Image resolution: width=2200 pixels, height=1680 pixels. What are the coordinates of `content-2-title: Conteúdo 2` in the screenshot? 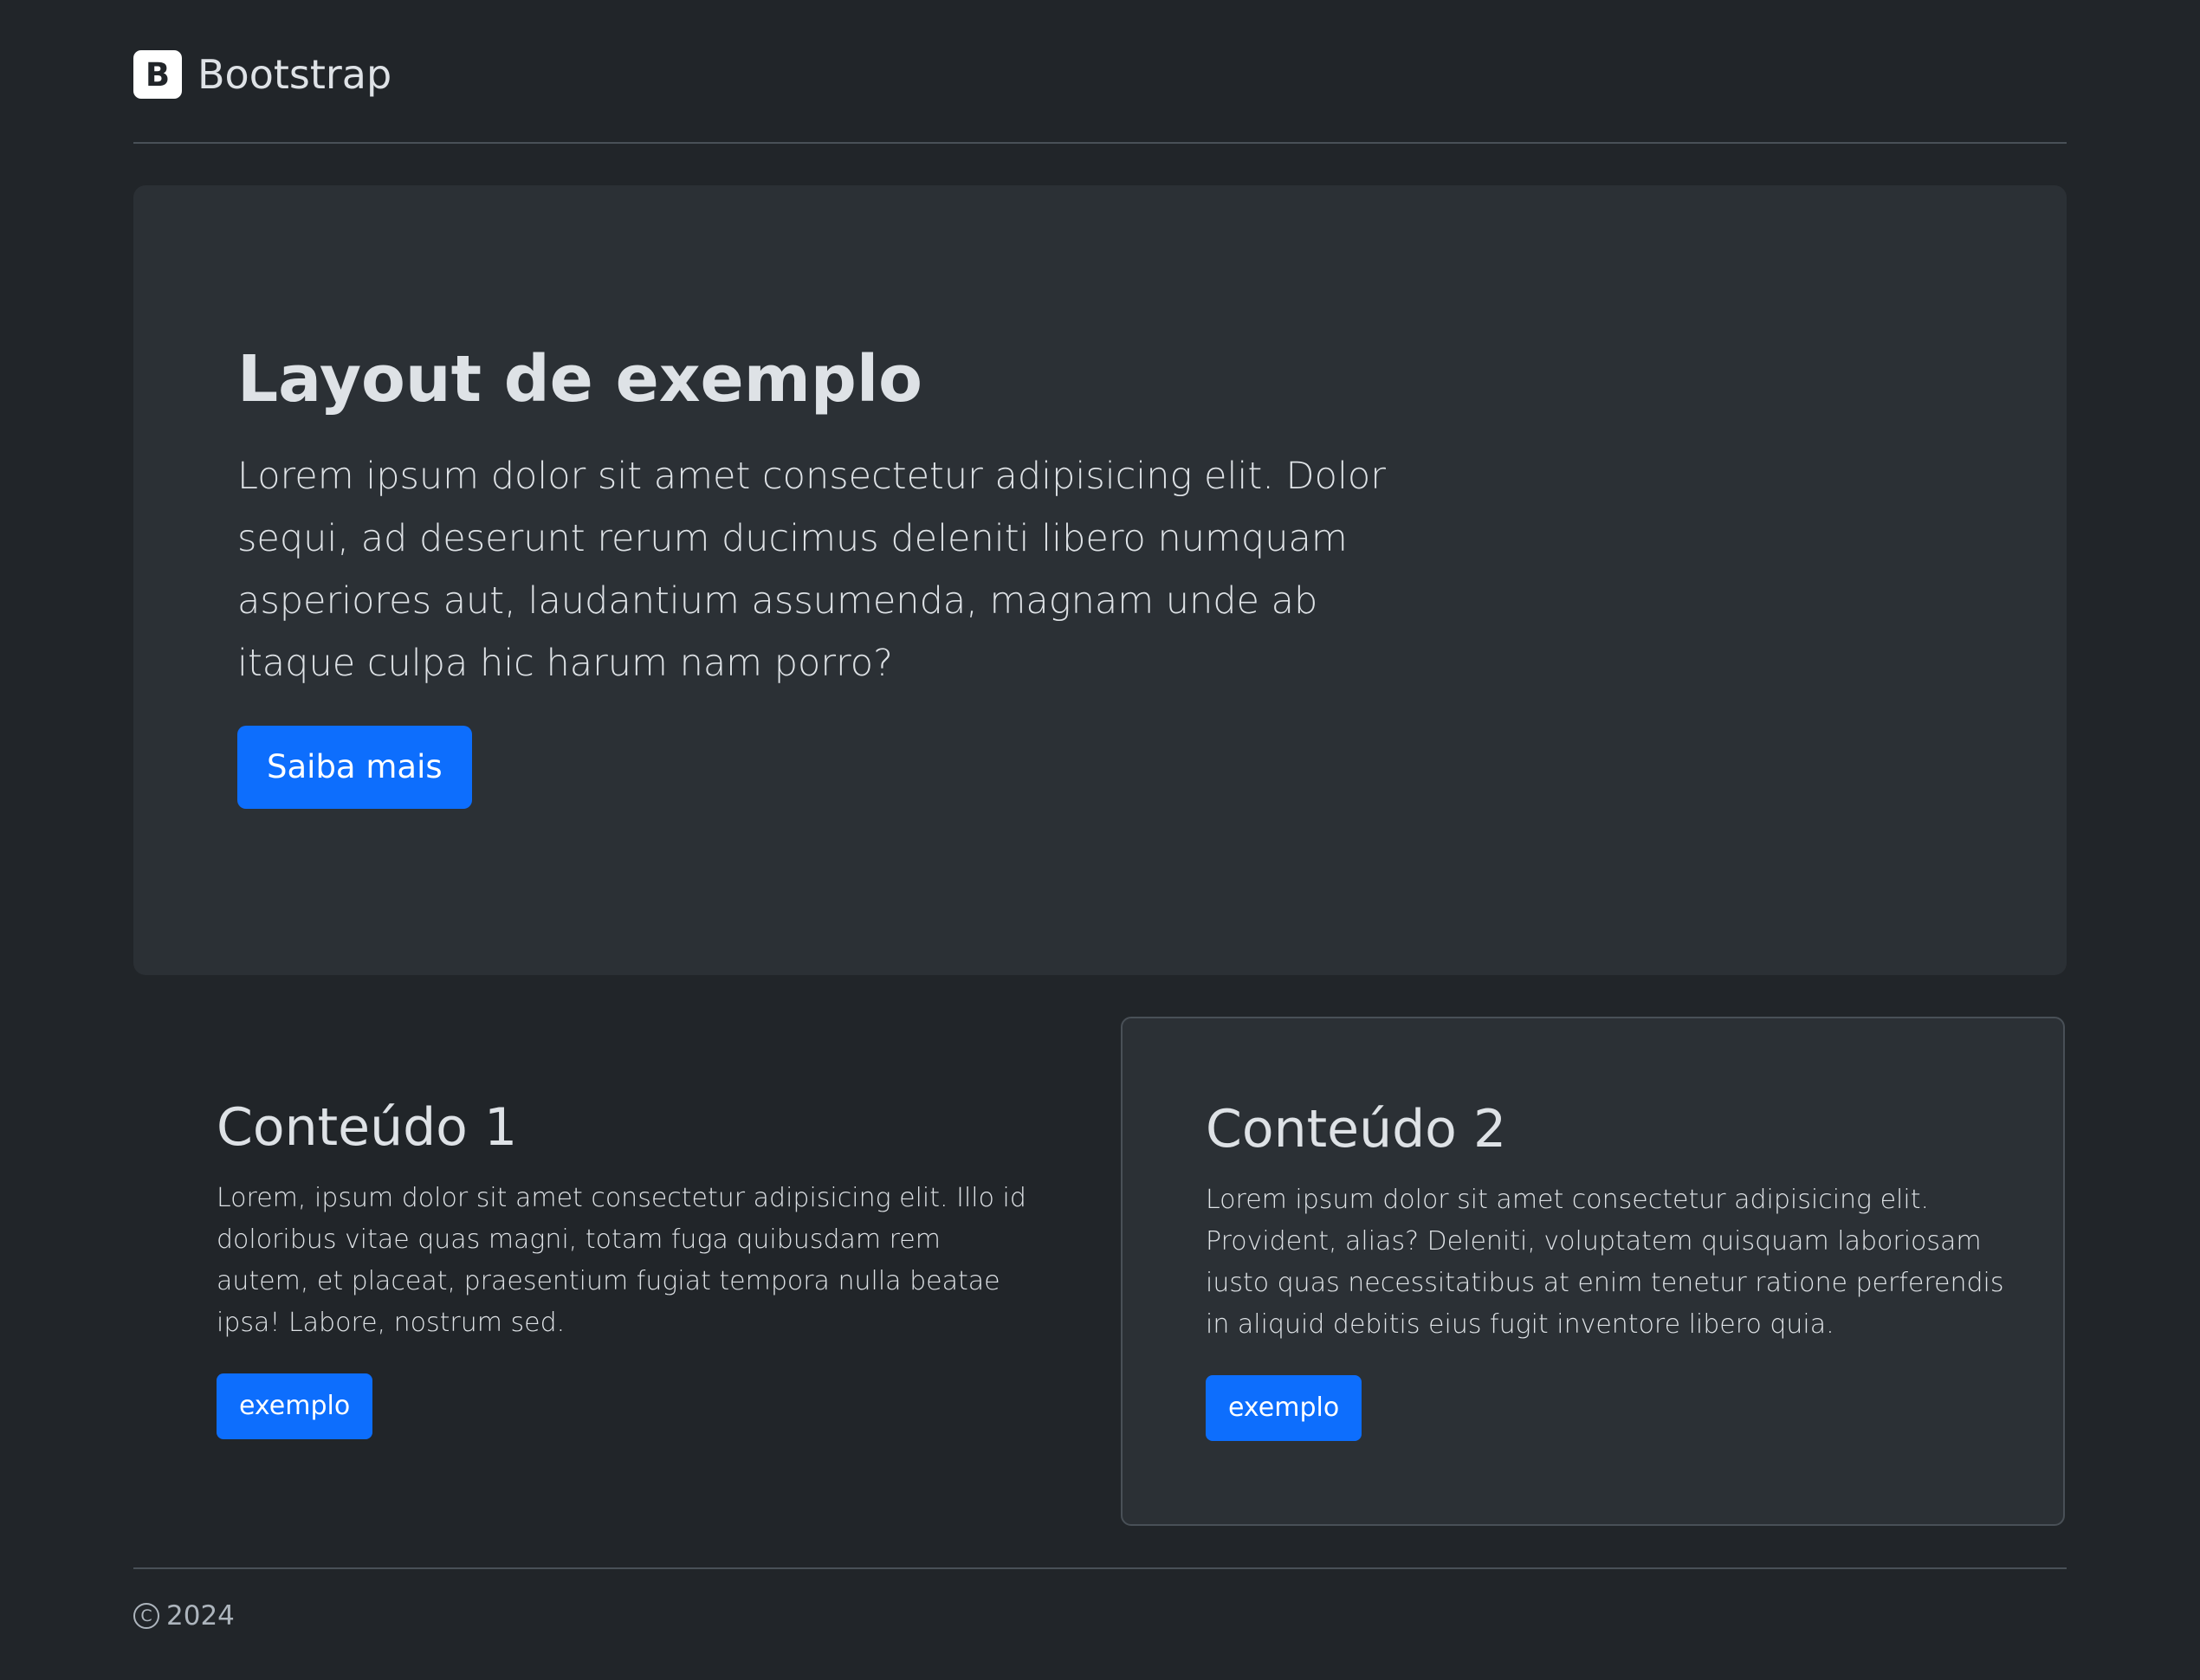 It's located at (1356, 1129).